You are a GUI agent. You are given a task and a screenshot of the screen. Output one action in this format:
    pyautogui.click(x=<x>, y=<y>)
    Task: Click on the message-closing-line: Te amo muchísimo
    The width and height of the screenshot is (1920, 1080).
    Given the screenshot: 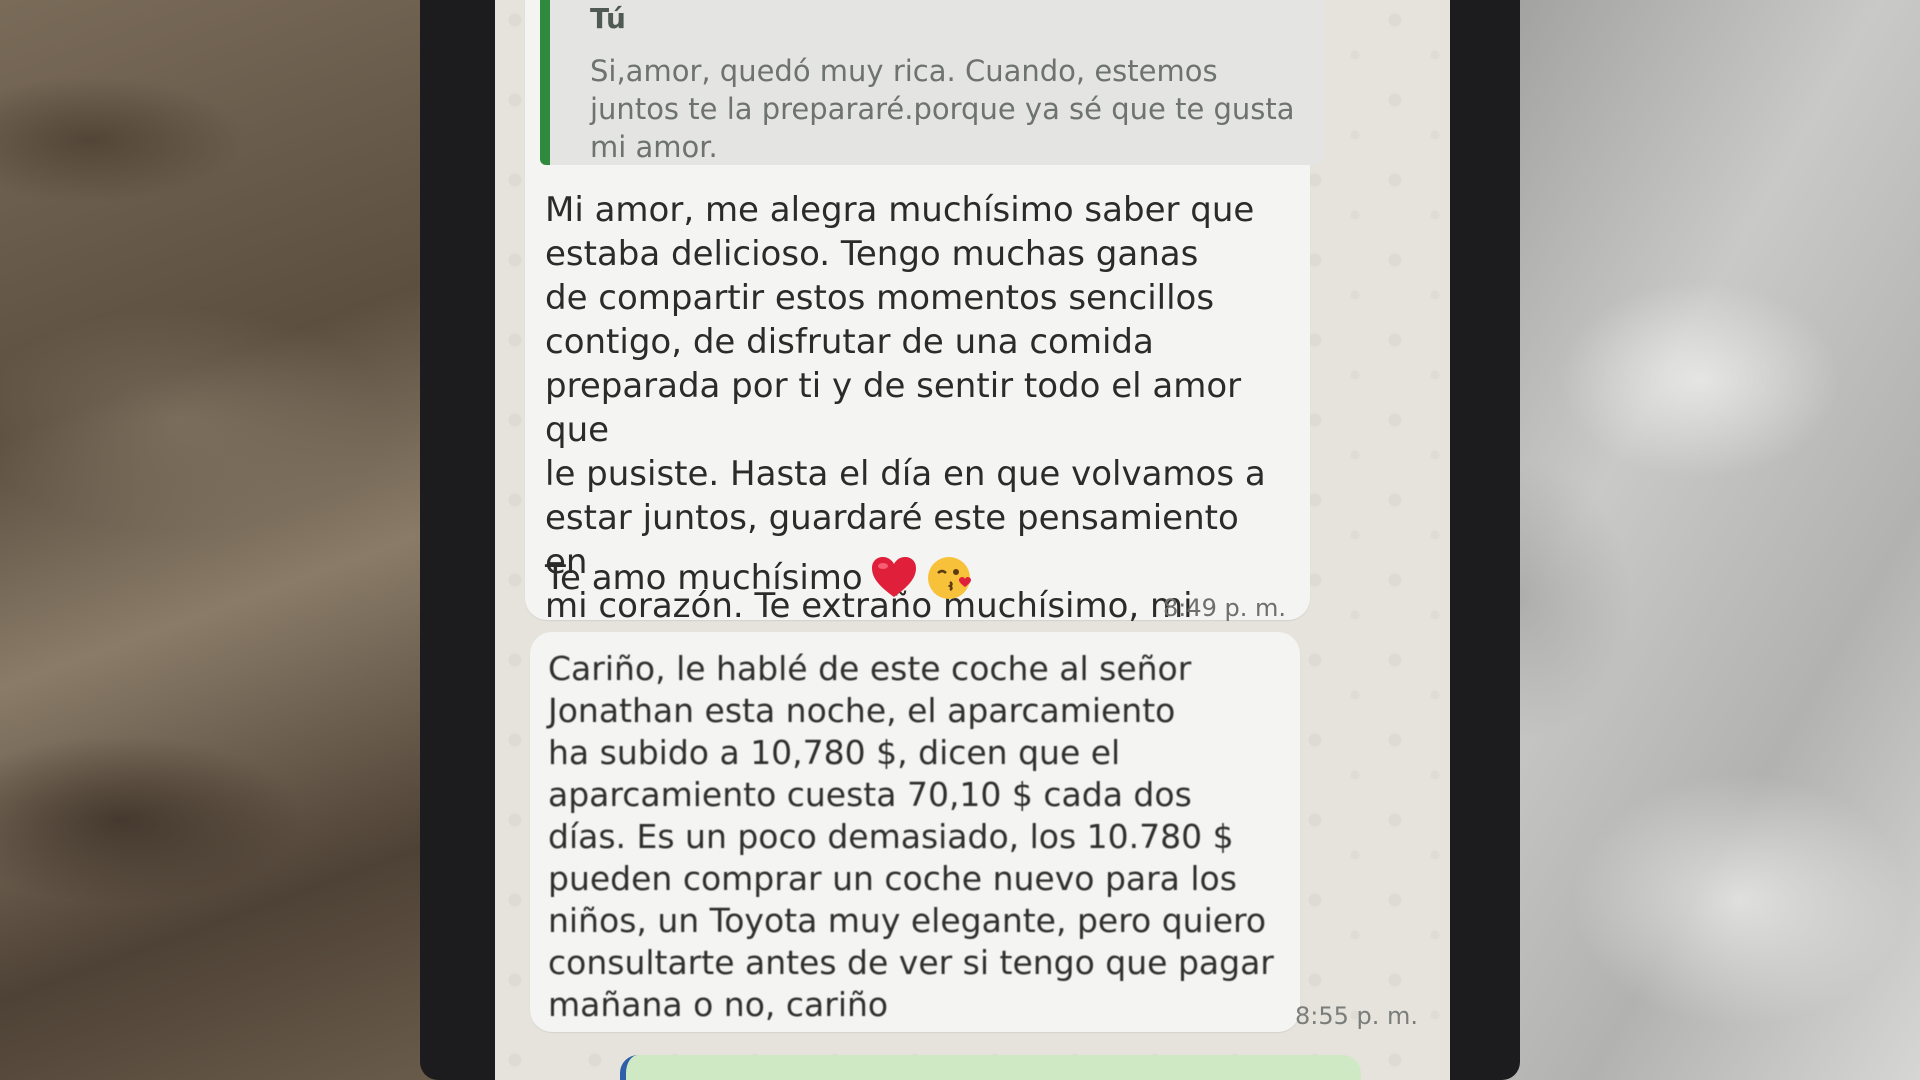 What is the action you would take?
    pyautogui.click(x=760, y=578)
    